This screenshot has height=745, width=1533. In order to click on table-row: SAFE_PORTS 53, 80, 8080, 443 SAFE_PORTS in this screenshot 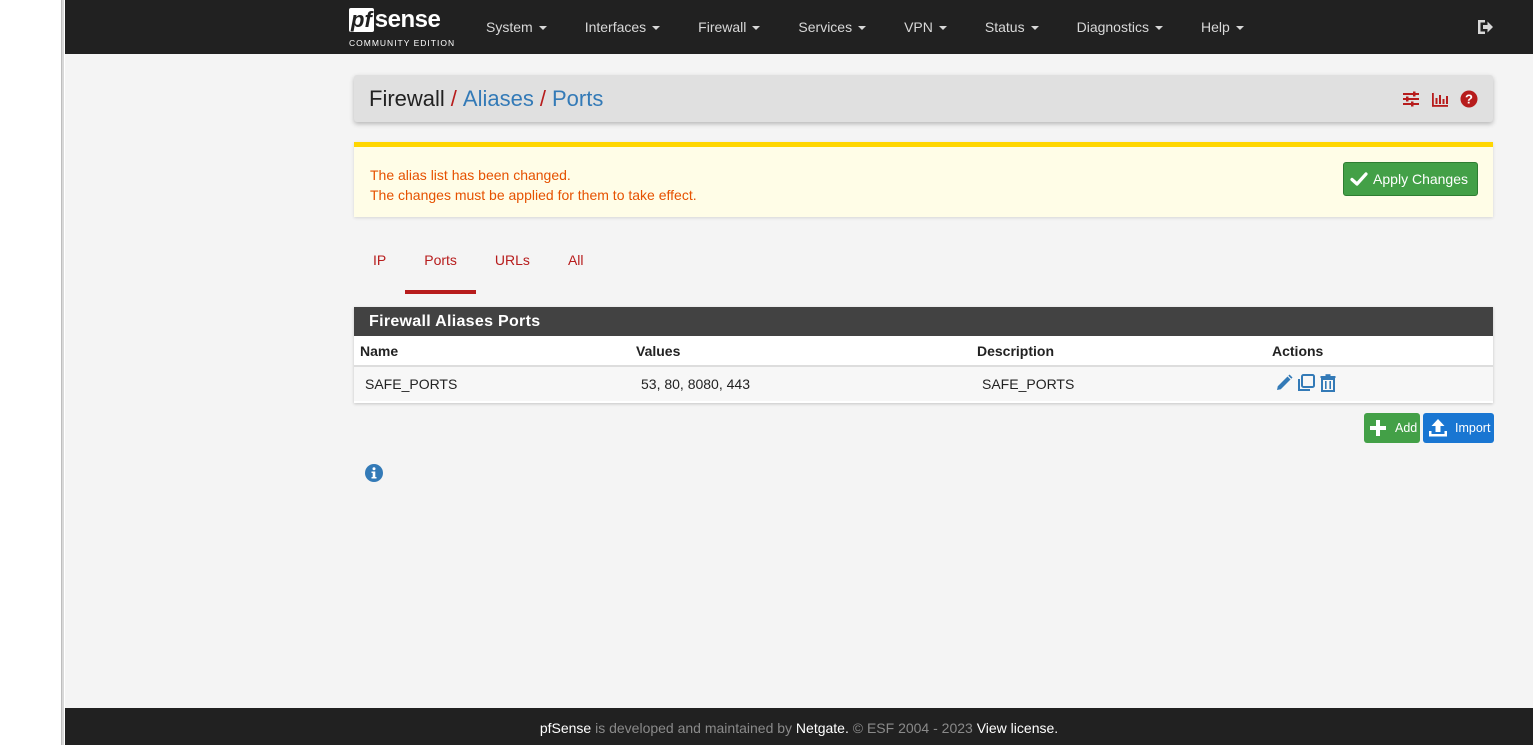, I will do `click(923, 384)`.